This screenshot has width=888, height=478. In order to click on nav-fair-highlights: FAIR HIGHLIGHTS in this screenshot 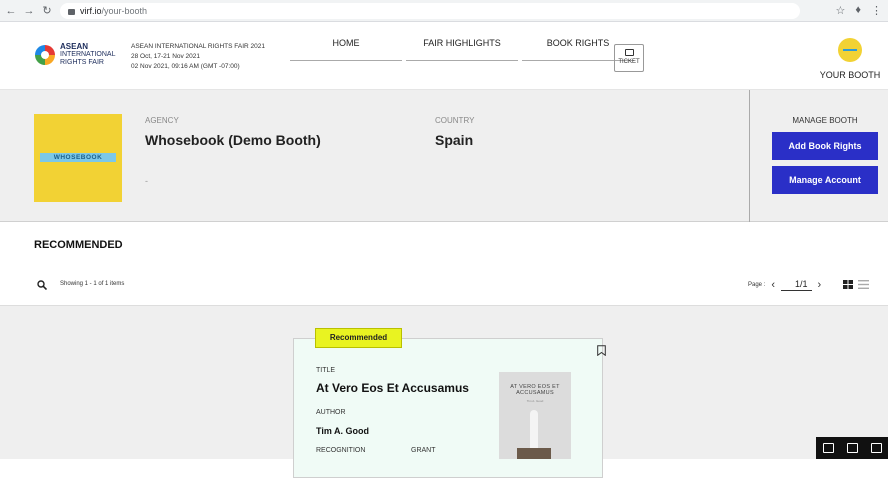, I will do `click(462, 49)`.